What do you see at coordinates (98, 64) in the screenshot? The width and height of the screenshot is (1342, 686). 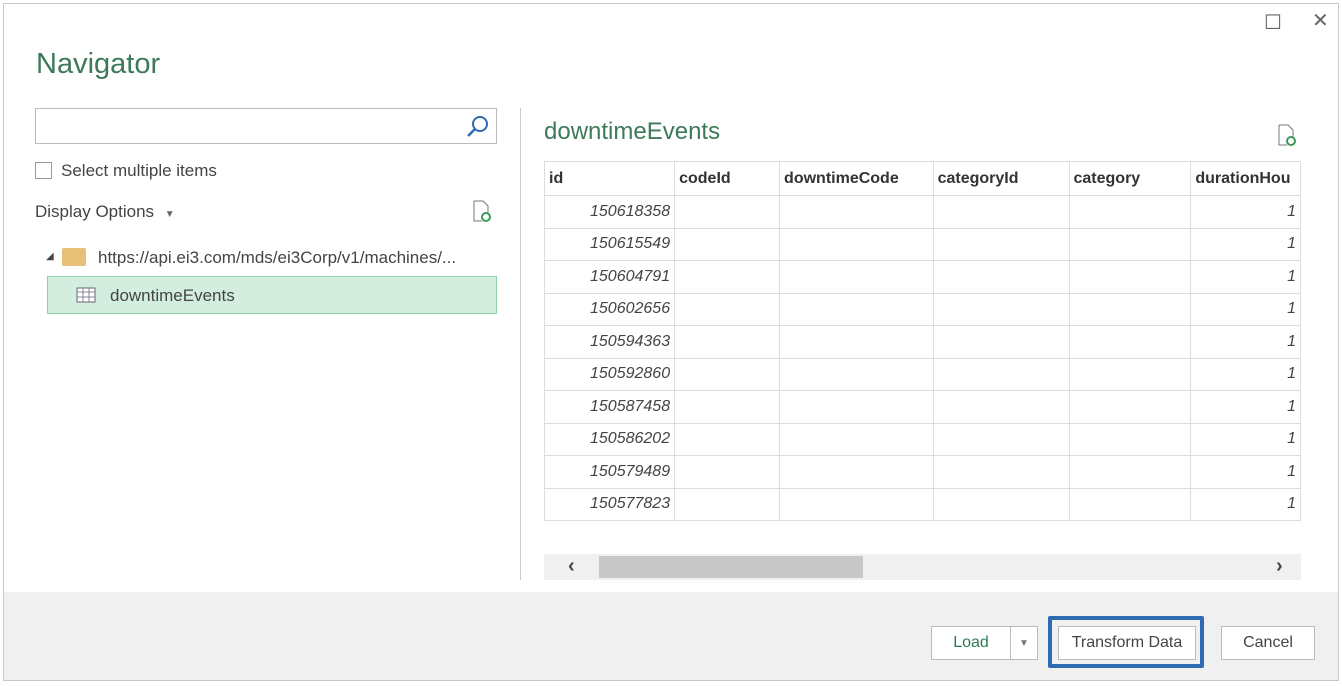 I see `dialog-title: Navigator` at bounding box center [98, 64].